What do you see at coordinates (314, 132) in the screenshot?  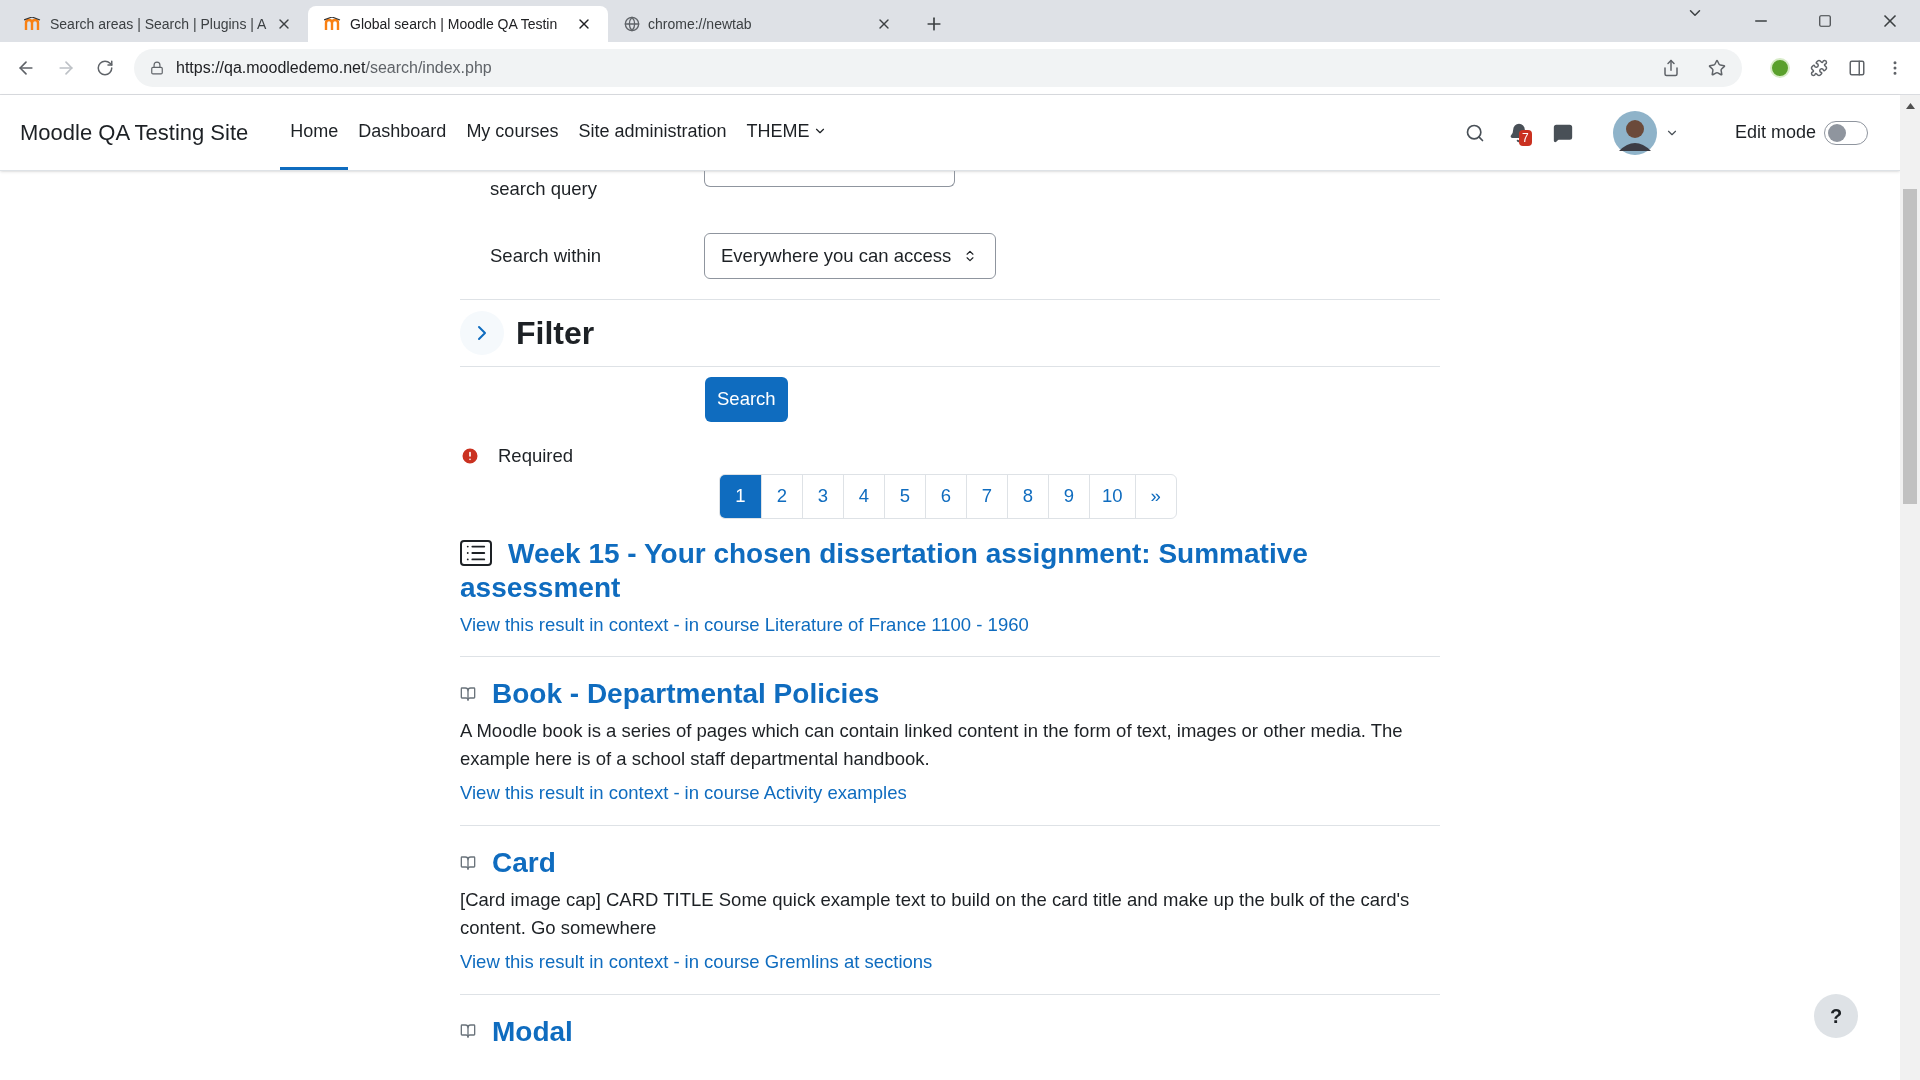 I see `nav-link: Home` at bounding box center [314, 132].